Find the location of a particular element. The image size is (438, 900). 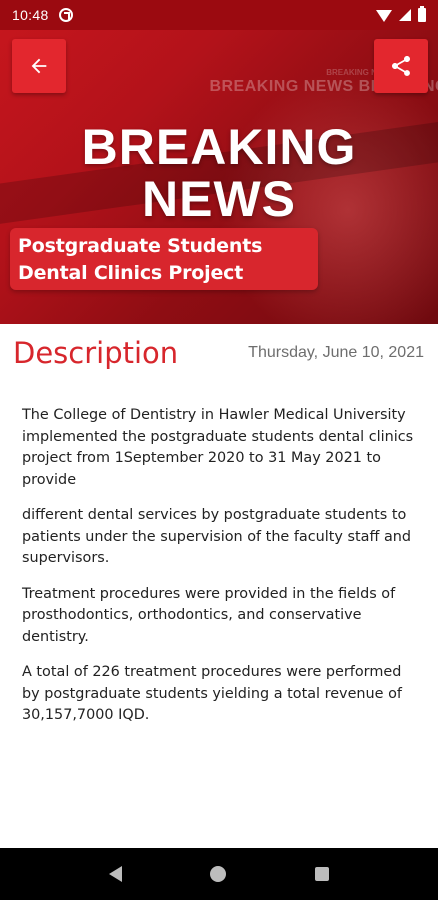

banner-caption-line1: Postgraduate Students is located at coordinates (140, 246).